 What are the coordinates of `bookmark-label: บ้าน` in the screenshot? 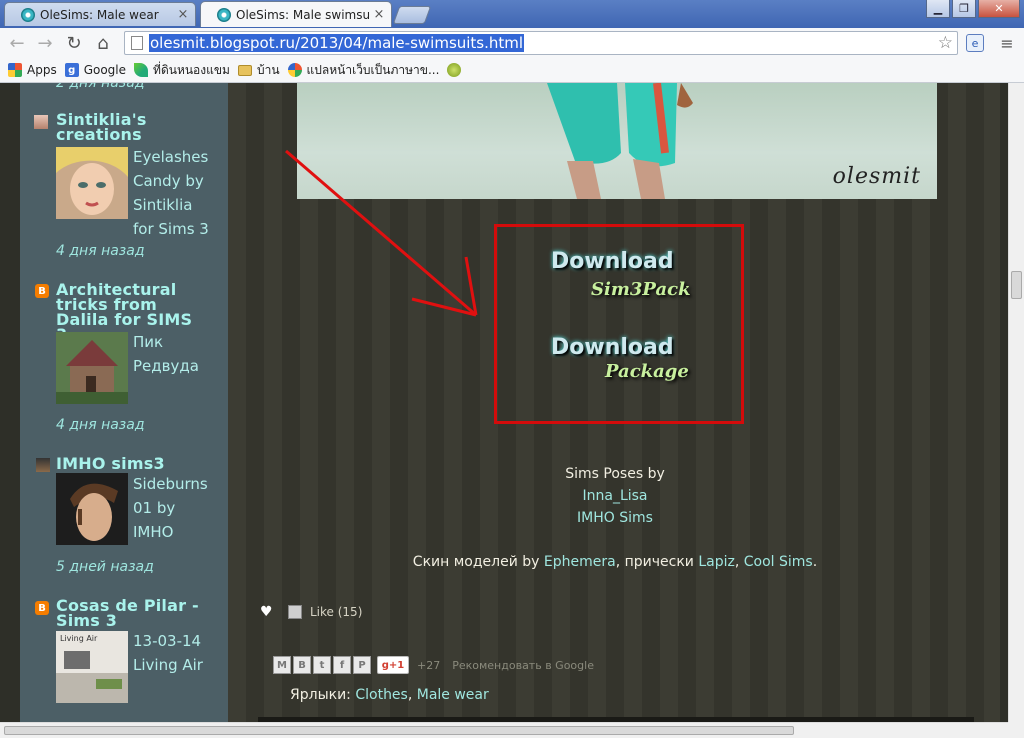 It's located at (268, 69).